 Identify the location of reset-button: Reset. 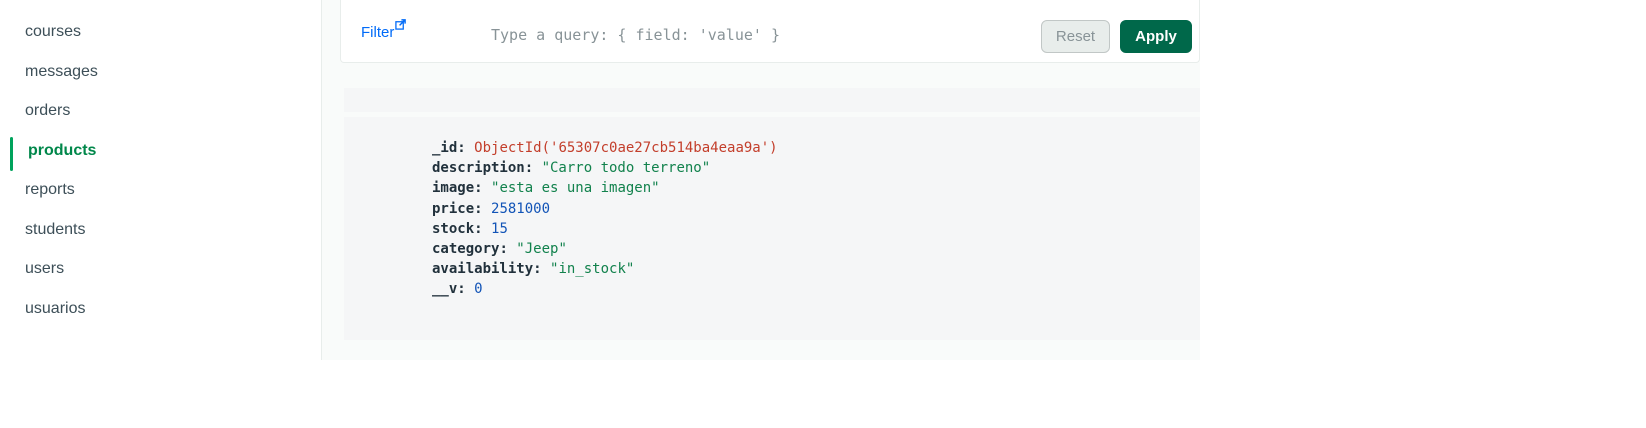
(1075, 36).